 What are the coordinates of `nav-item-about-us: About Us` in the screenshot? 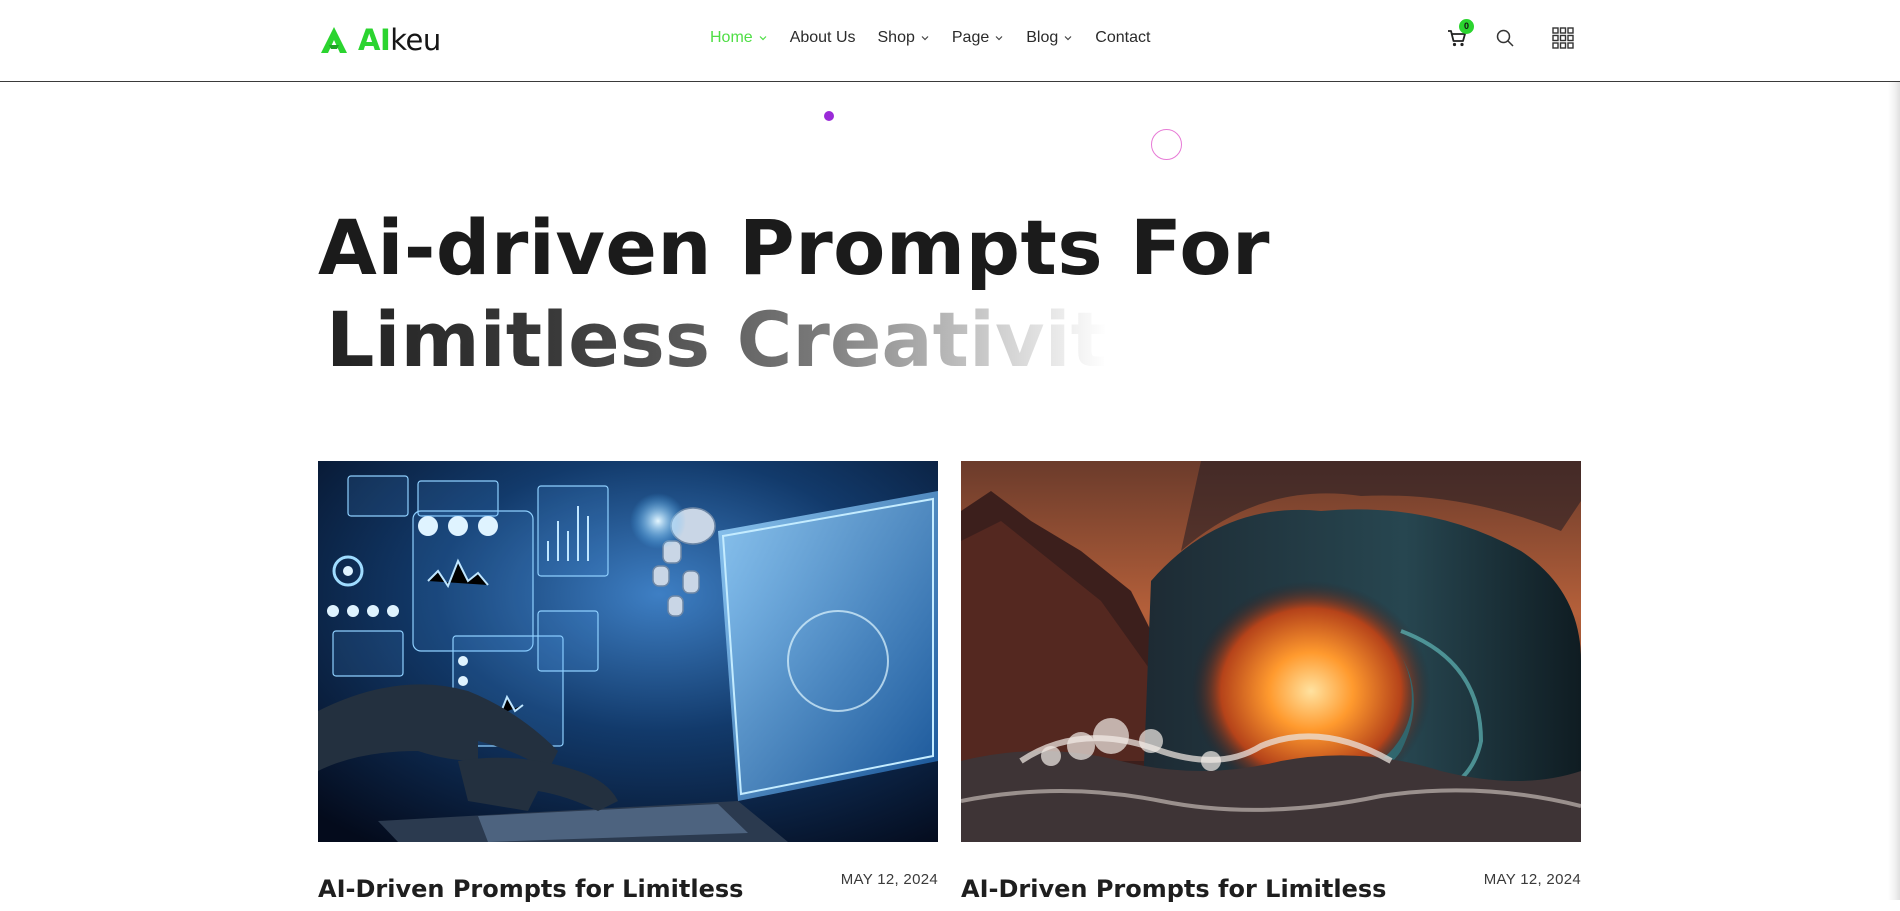 It's located at (823, 38).